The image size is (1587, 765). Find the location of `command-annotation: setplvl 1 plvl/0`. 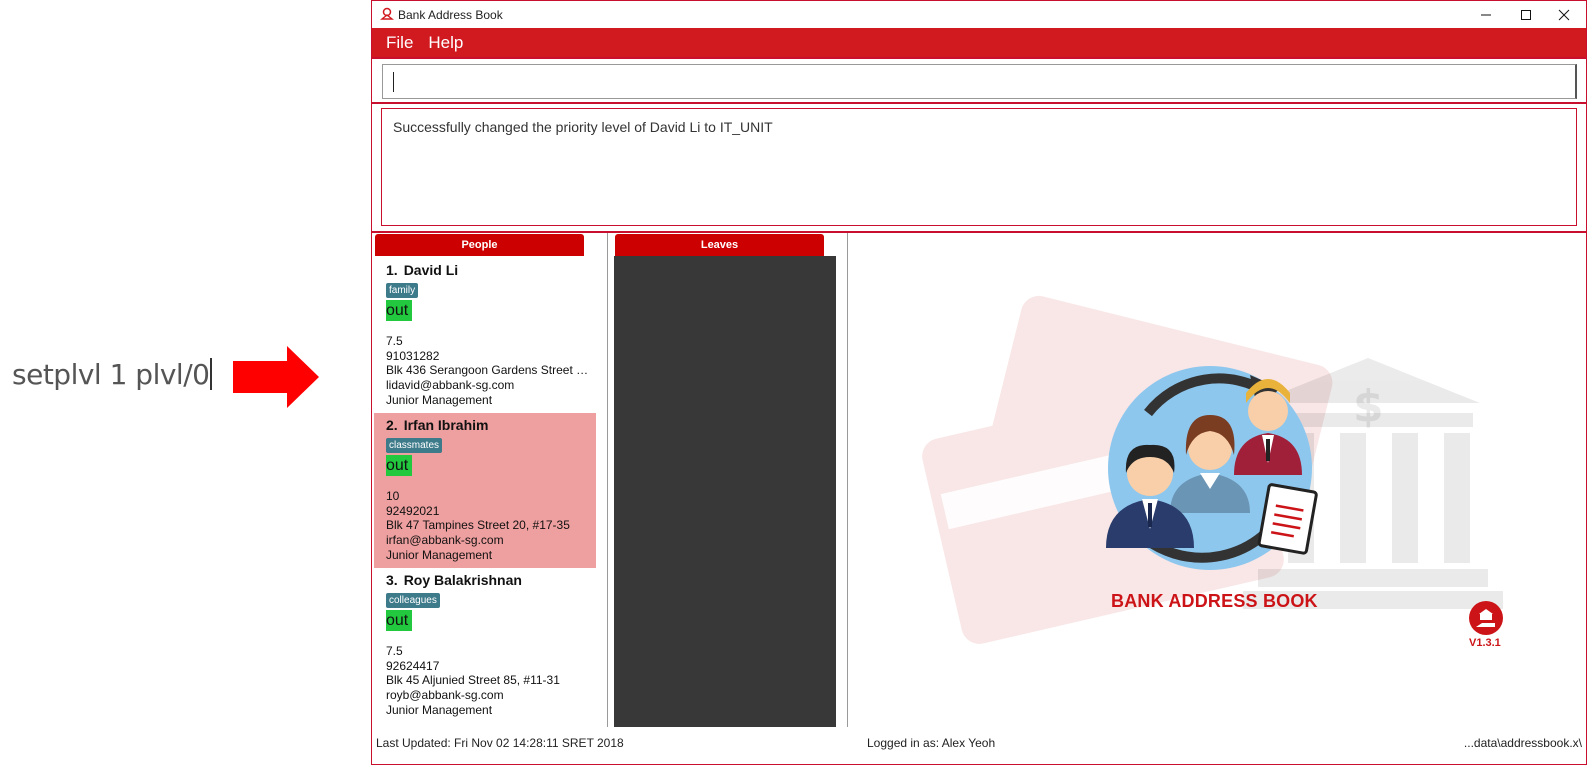

command-annotation: setplvl 1 plvl/0 is located at coordinates (112, 374).